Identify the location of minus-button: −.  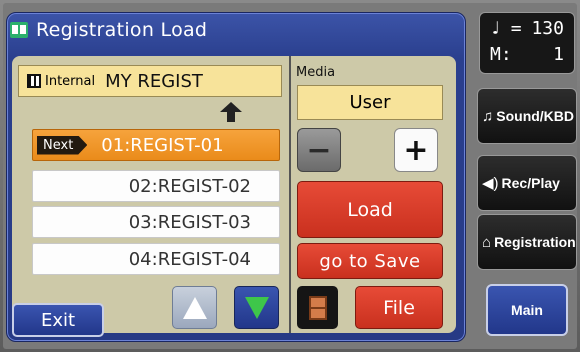
(319, 150).